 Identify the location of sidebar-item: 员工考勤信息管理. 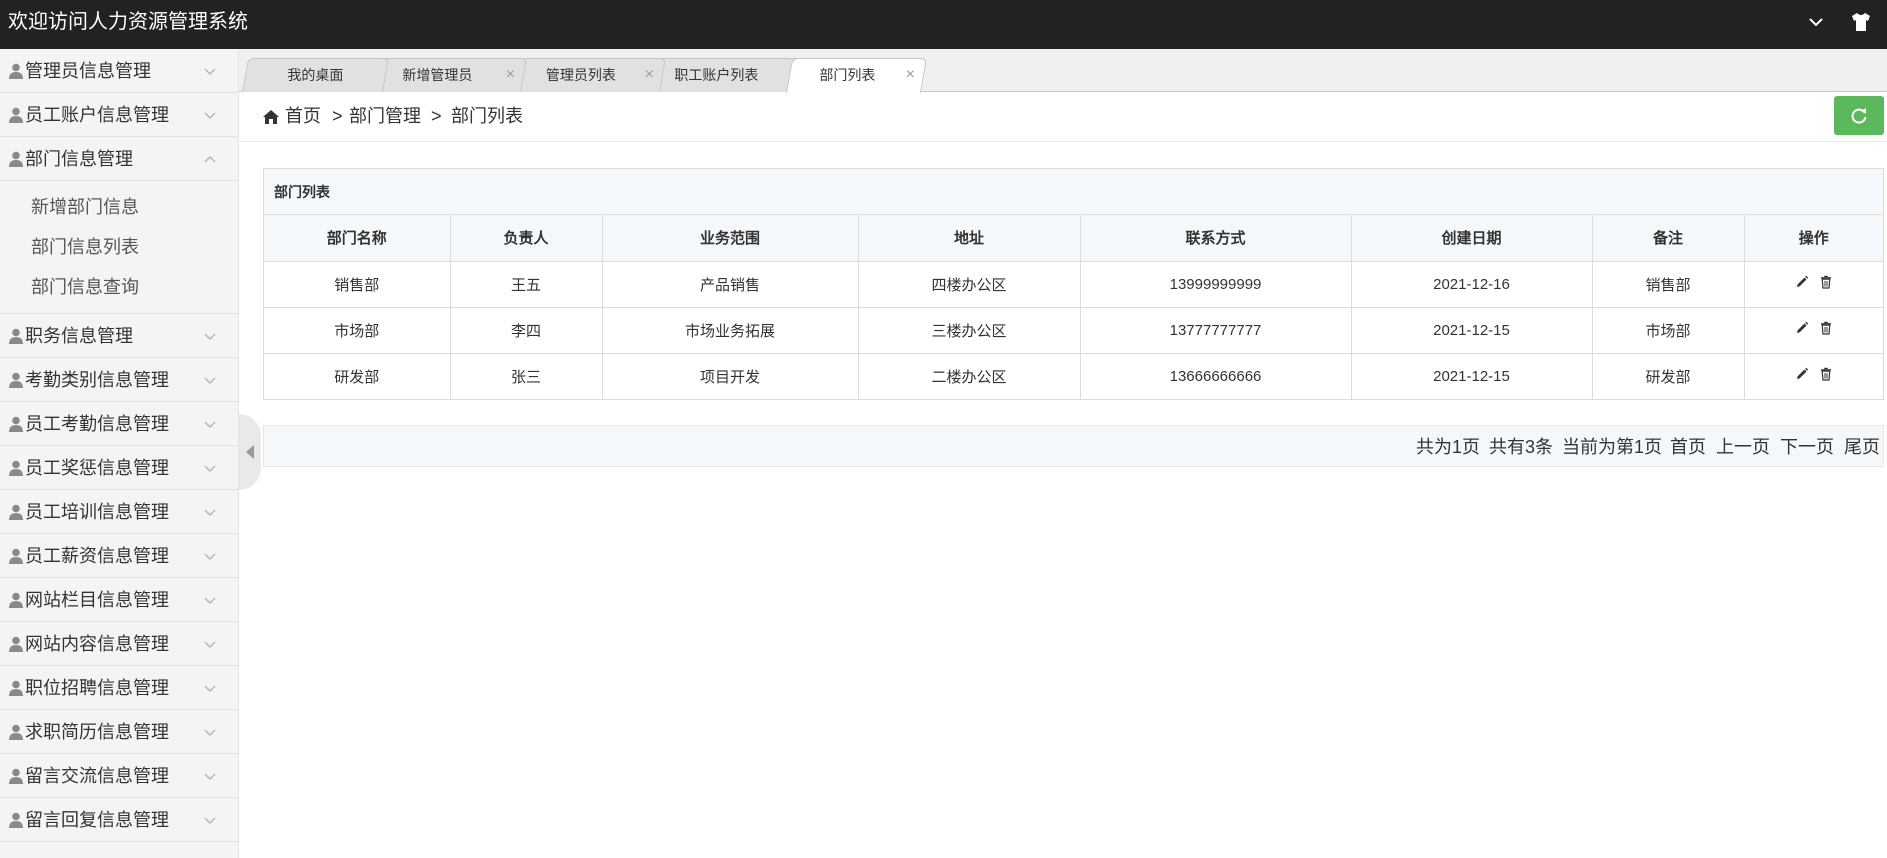
(119, 424).